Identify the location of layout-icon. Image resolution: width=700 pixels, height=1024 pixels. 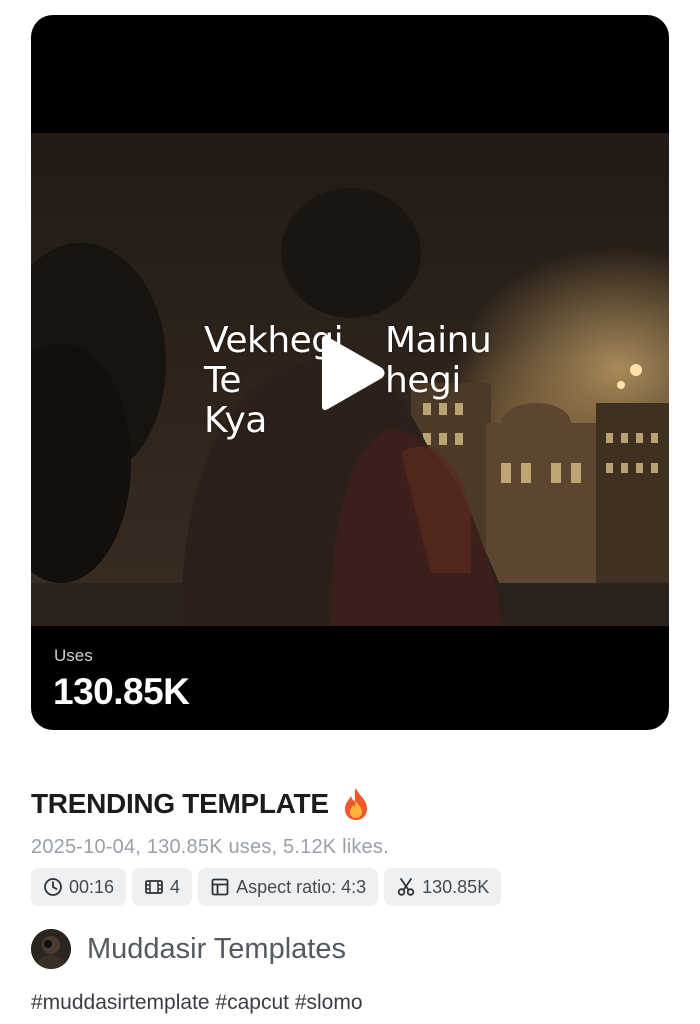
(220, 887).